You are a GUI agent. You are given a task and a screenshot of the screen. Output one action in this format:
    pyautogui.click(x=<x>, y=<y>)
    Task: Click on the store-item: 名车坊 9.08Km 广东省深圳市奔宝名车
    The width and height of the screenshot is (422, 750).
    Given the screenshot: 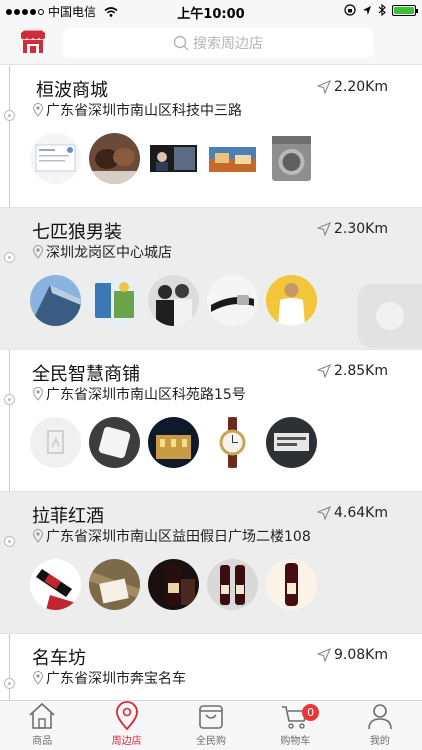 What is the action you would take?
    pyautogui.click(x=211, y=667)
    